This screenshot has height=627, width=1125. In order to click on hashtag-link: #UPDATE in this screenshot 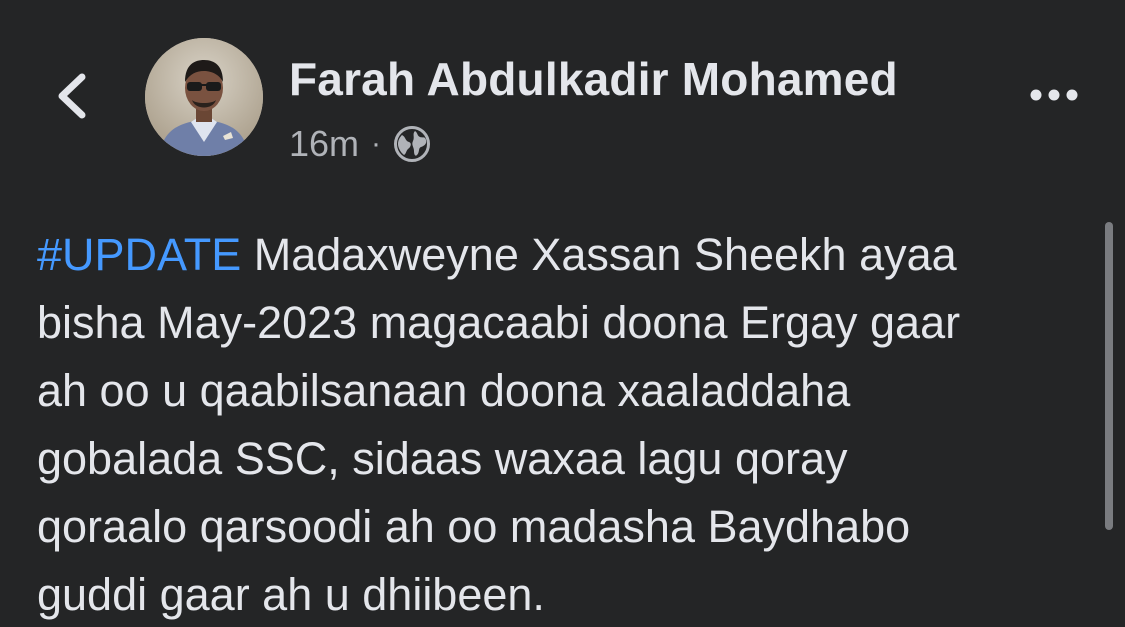, I will do `click(139, 254)`.